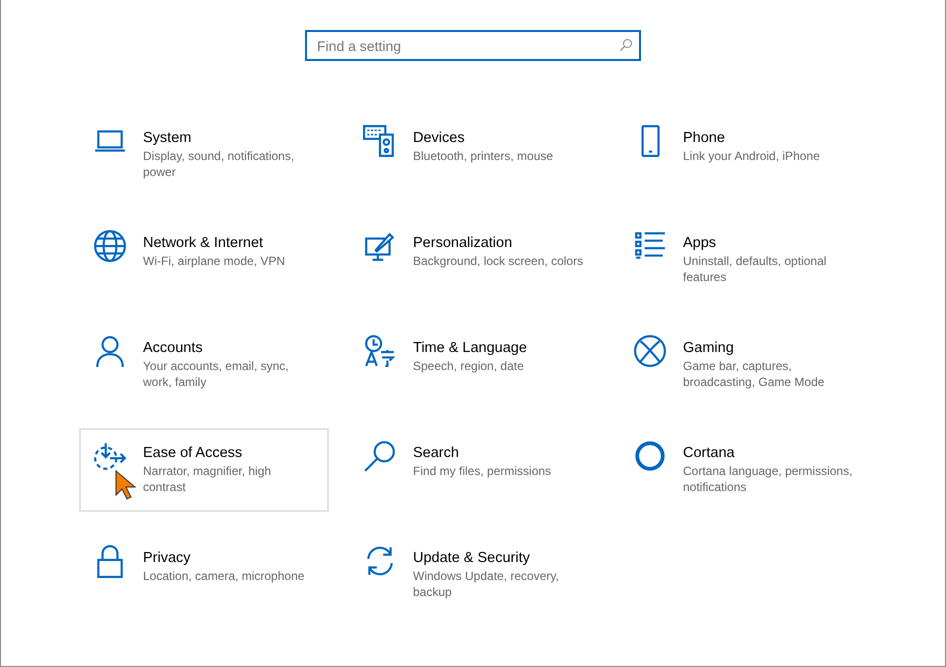 This screenshot has width=946, height=667. I want to click on settings-tile: Accounts Your accounts, email, sync, work, family, so click(204, 365).